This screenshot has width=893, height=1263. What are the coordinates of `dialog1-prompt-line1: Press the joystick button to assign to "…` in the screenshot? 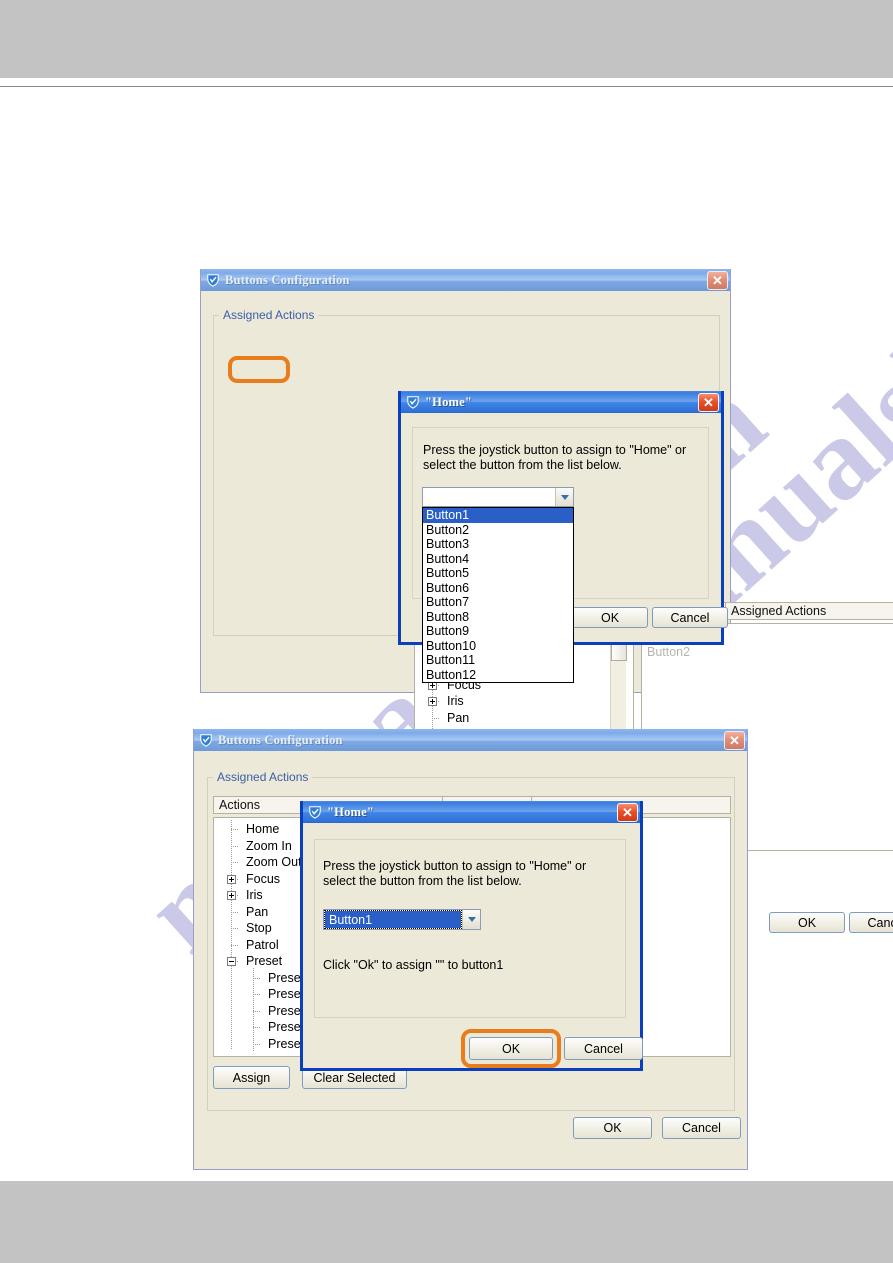 It's located at (555, 450).